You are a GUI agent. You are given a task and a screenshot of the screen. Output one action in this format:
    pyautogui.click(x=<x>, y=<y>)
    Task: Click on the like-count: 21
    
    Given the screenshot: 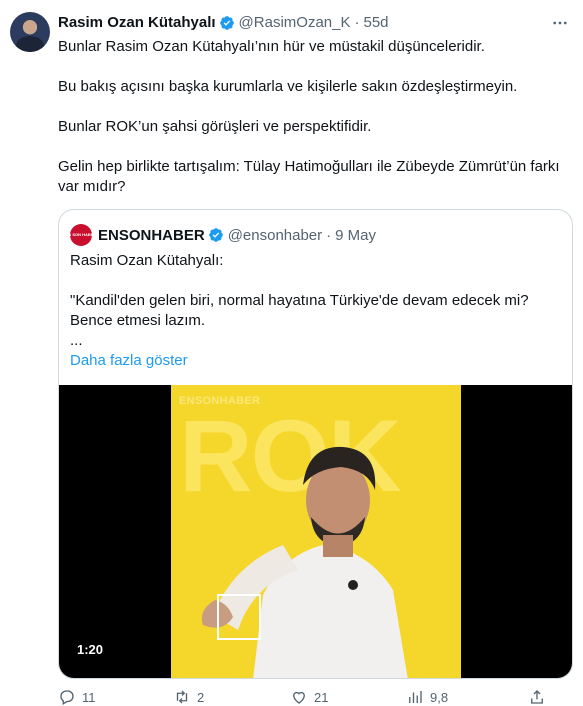 What is the action you would take?
    pyautogui.click(x=321, y=697)
    